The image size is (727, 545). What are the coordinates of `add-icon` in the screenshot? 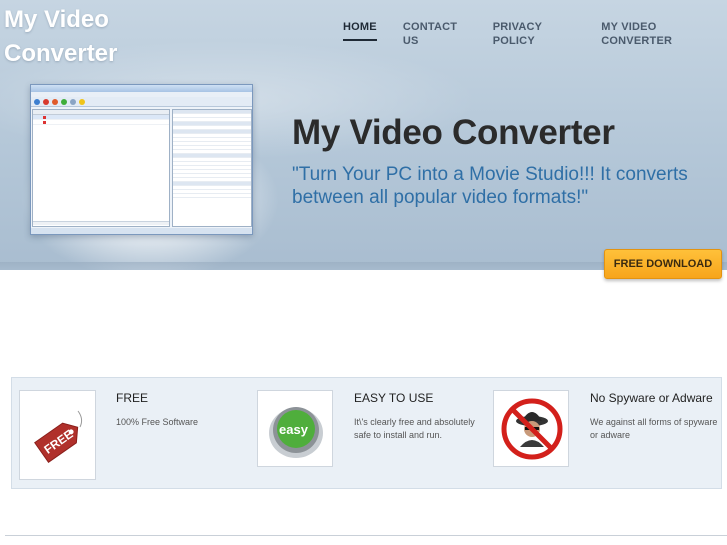 It's located at (37, 101).